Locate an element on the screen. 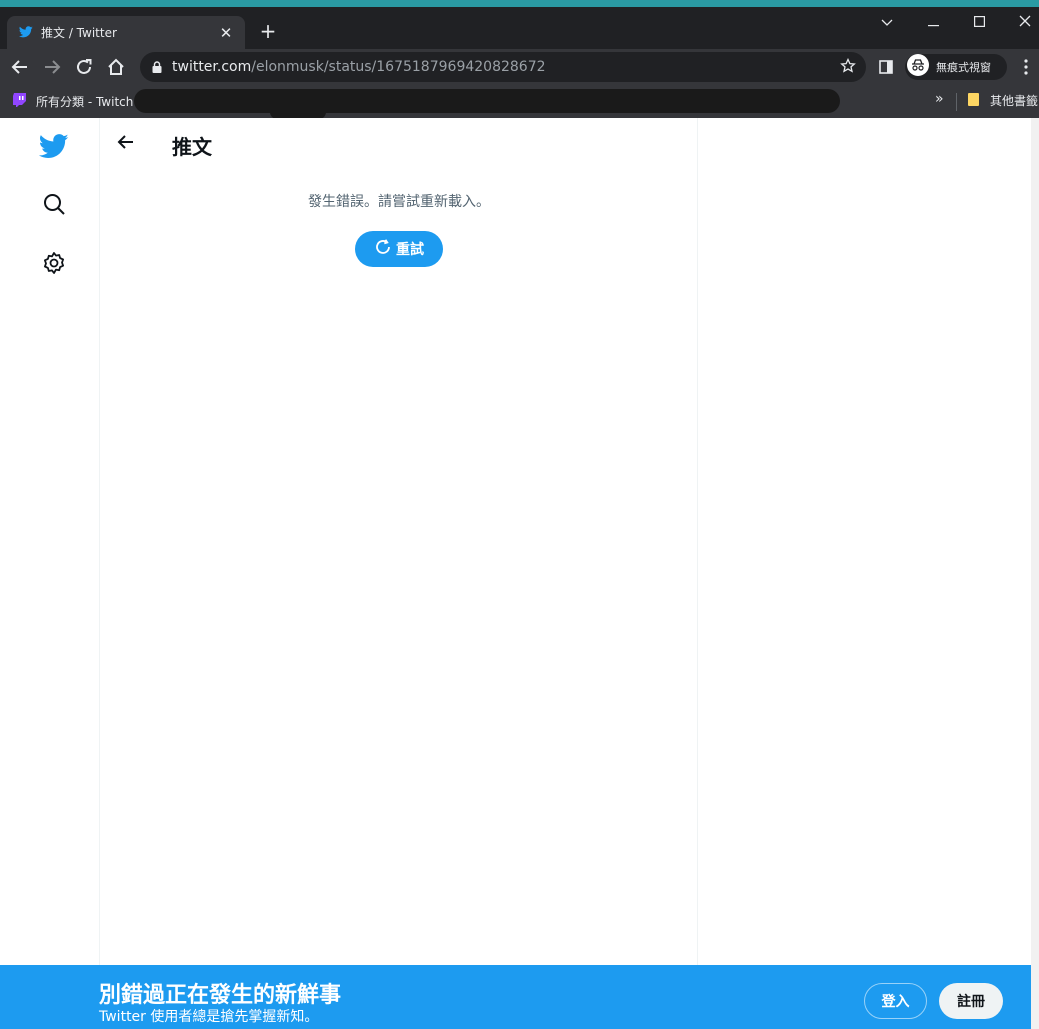 The width and height of the screenshot is (1039, 1029). incognito-indicator: 無痕式視窗 is located at coordinates (956, 67).